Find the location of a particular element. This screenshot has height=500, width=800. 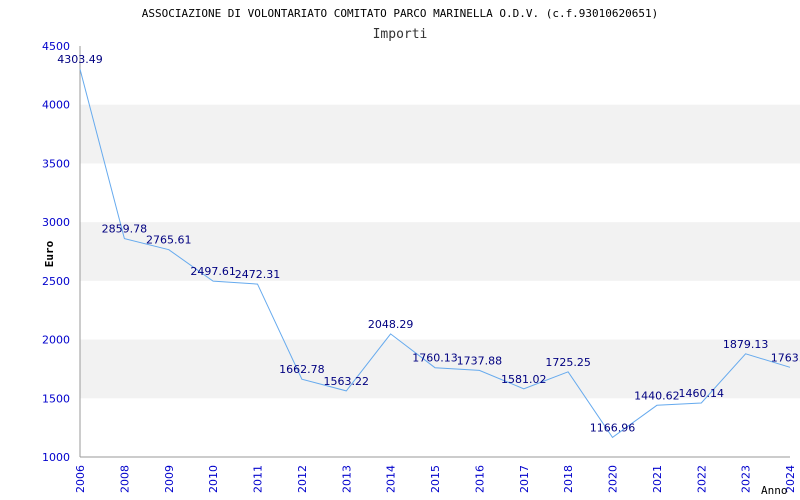

y-tick-label: 3000 is located at coordinates (56, 222).